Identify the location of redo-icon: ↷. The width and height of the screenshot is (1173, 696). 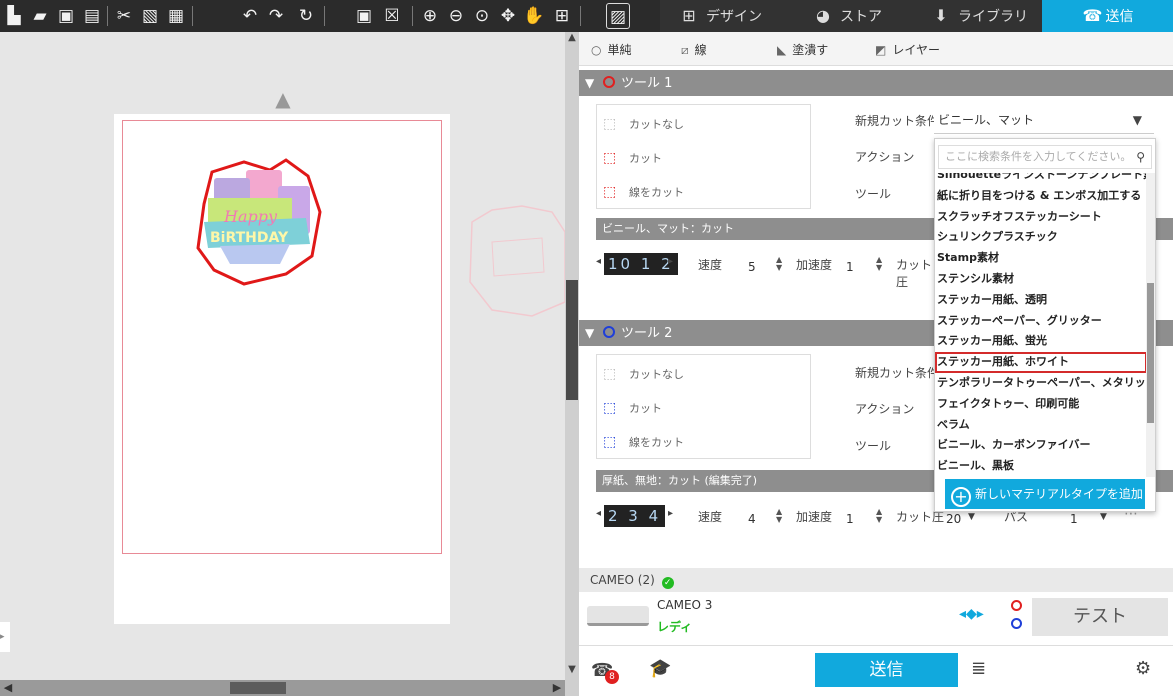
(276, 16).